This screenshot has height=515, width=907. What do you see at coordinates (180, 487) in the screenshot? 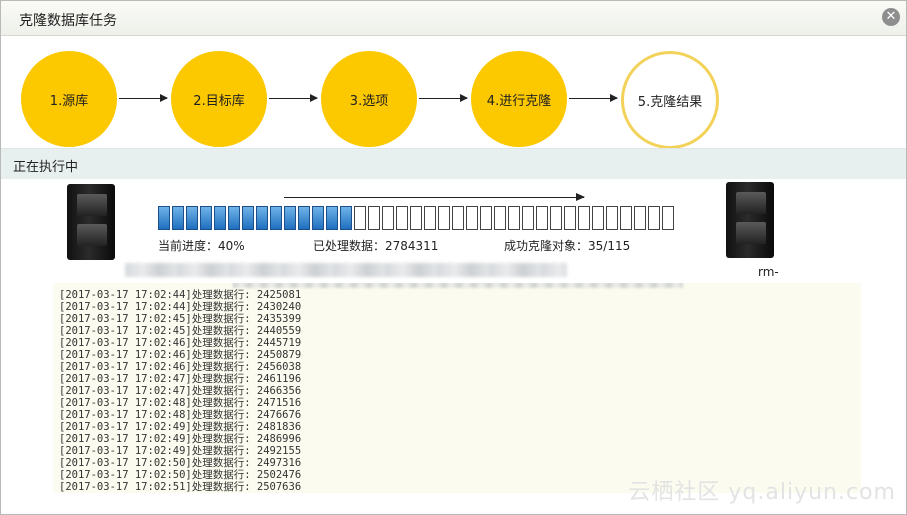
I see `log-line: [2017-03-17 17:02:51]处理数据行: 2507636` at bounding box center [180, 487].